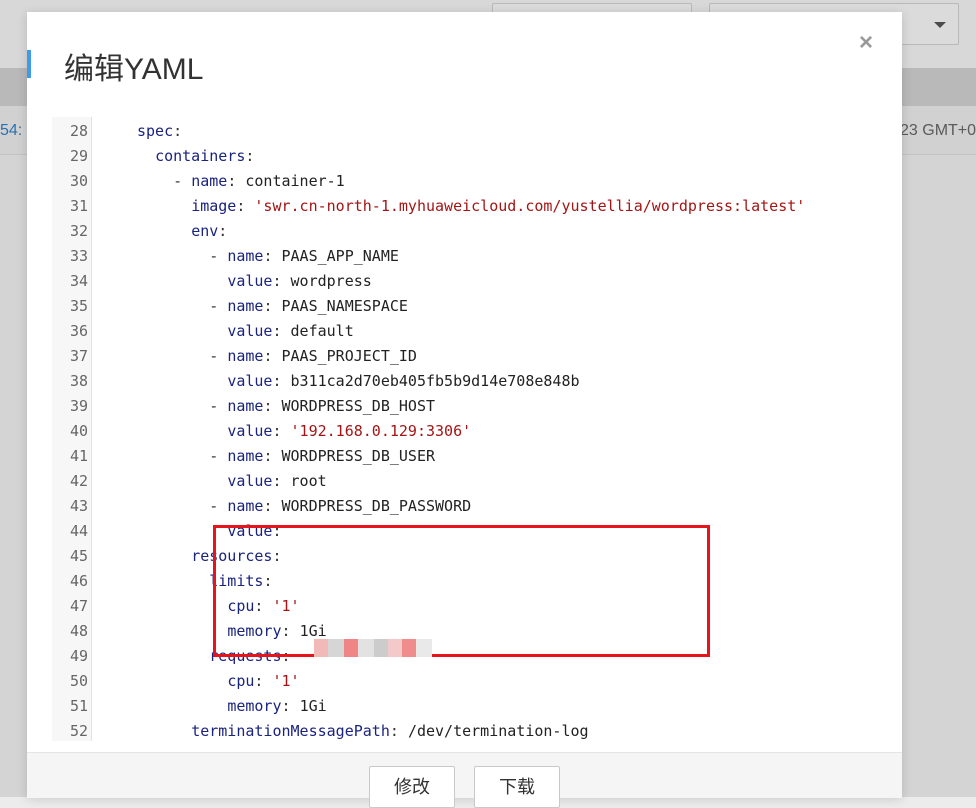 The height and width of the screenshot is (808, 976). I want to click on code-line: 33 - name: PAAS_APP_NAME, so click(465, 256).